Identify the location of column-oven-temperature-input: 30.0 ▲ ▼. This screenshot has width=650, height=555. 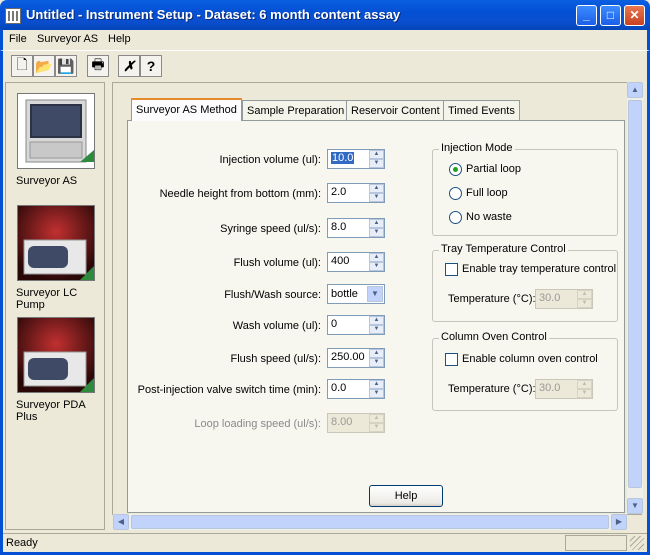
(564, 389).